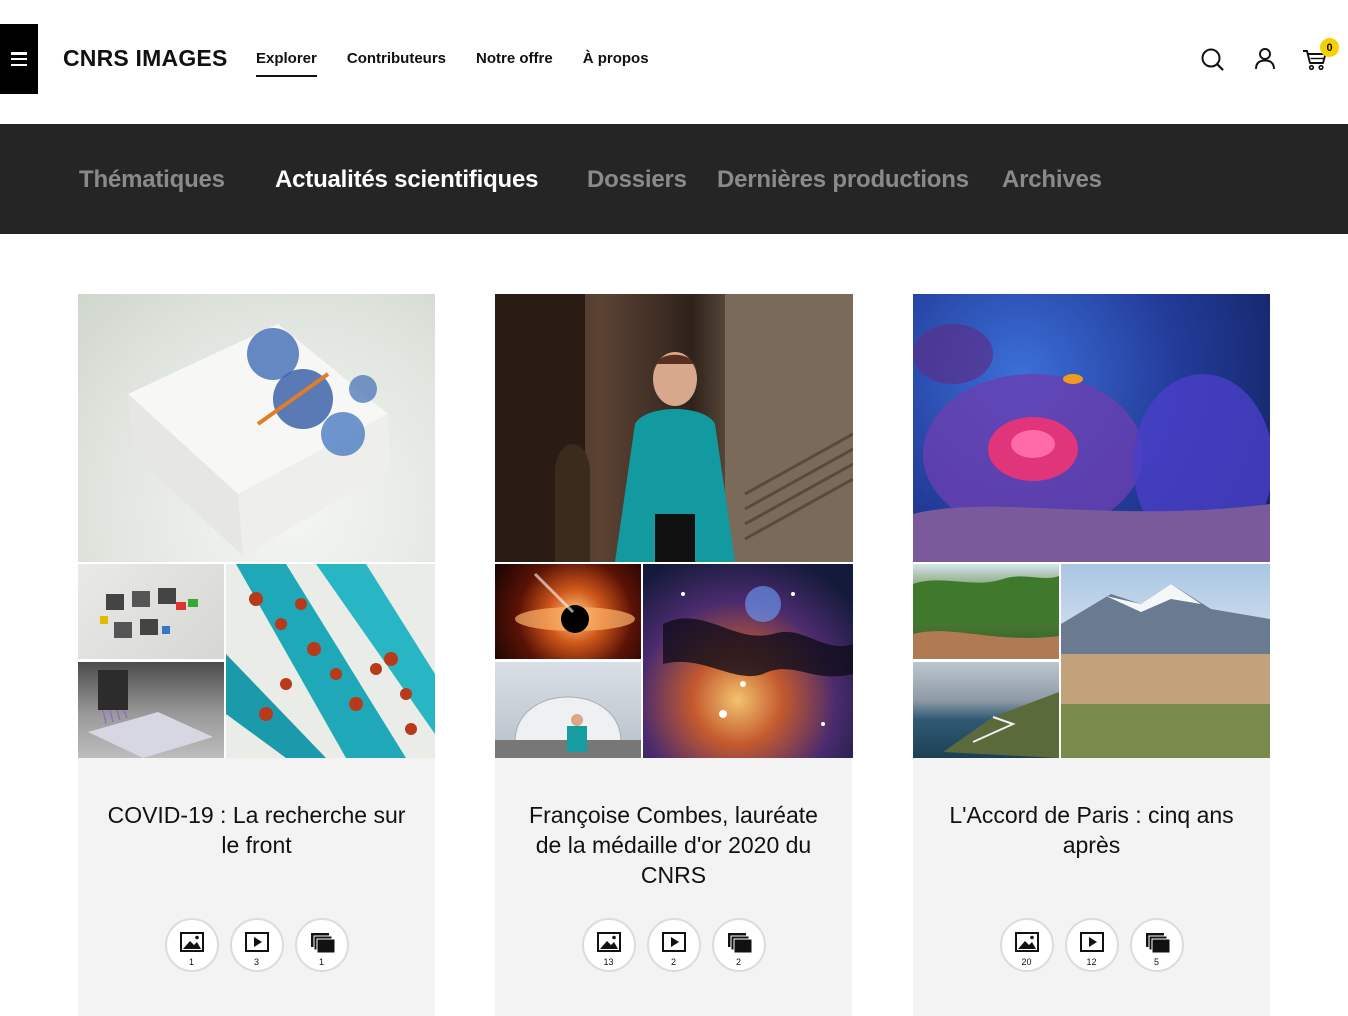  I want to click on series-count-button: 1, so click(321, 945).